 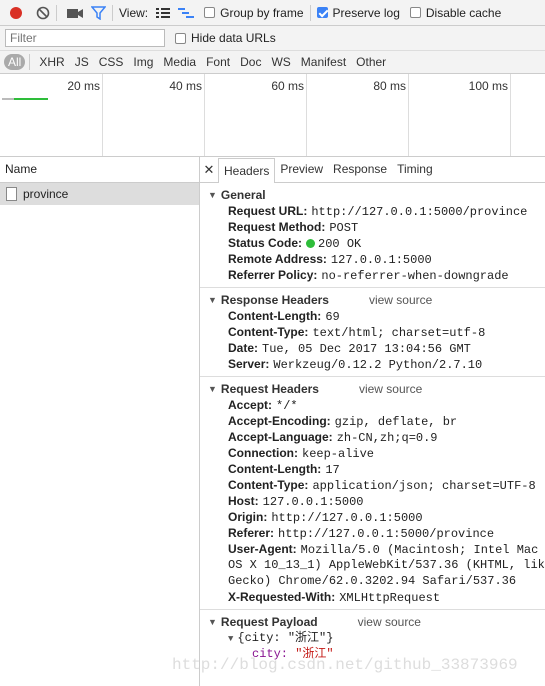 I want to click on type-filter-img: Img, so click(x=143, y=62).